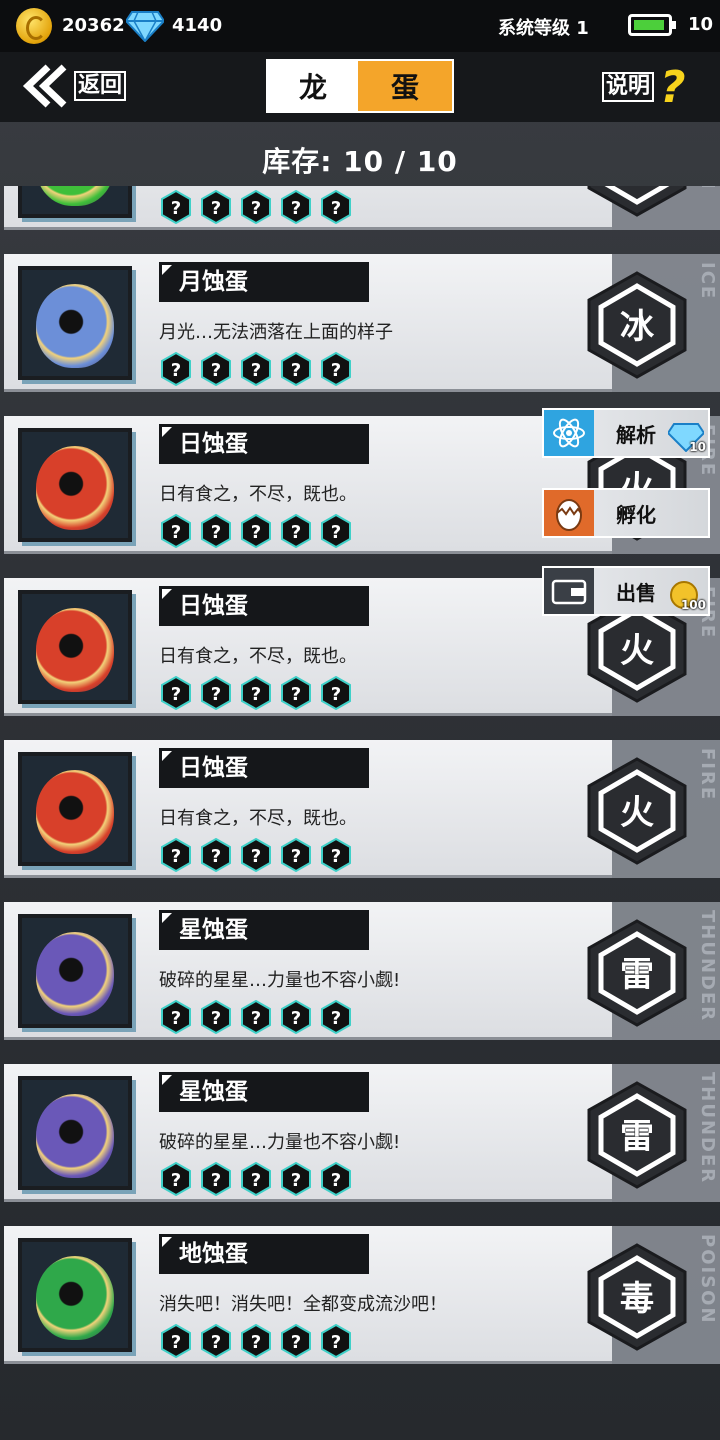 The image size is (720, 1440). I want to click on egg-card: 是时候展现我真正的力量了… ? ? ? ? ? 毒 POISON, so click(362, 208).